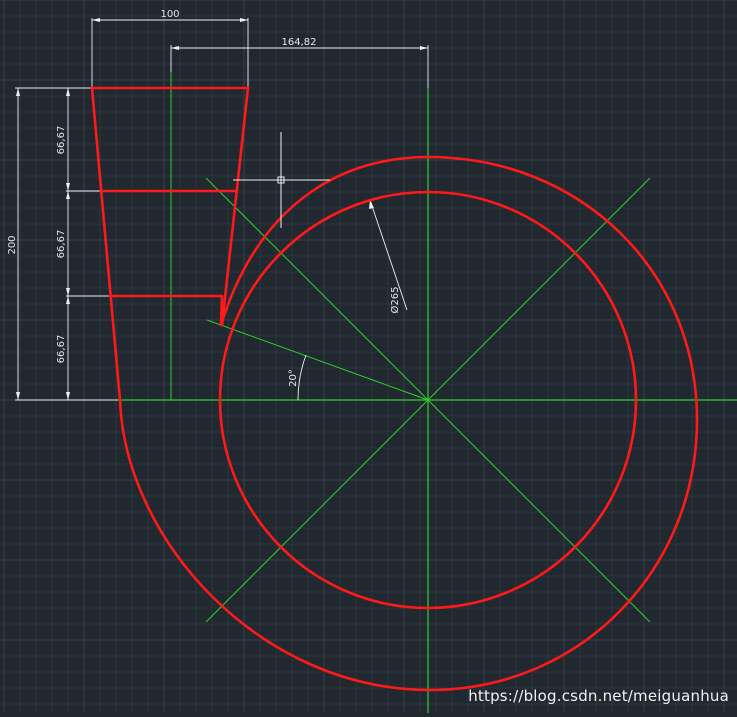  Describe the element at coordinates (317, 360) in the screenshot. I see `angle-ray` at that location.